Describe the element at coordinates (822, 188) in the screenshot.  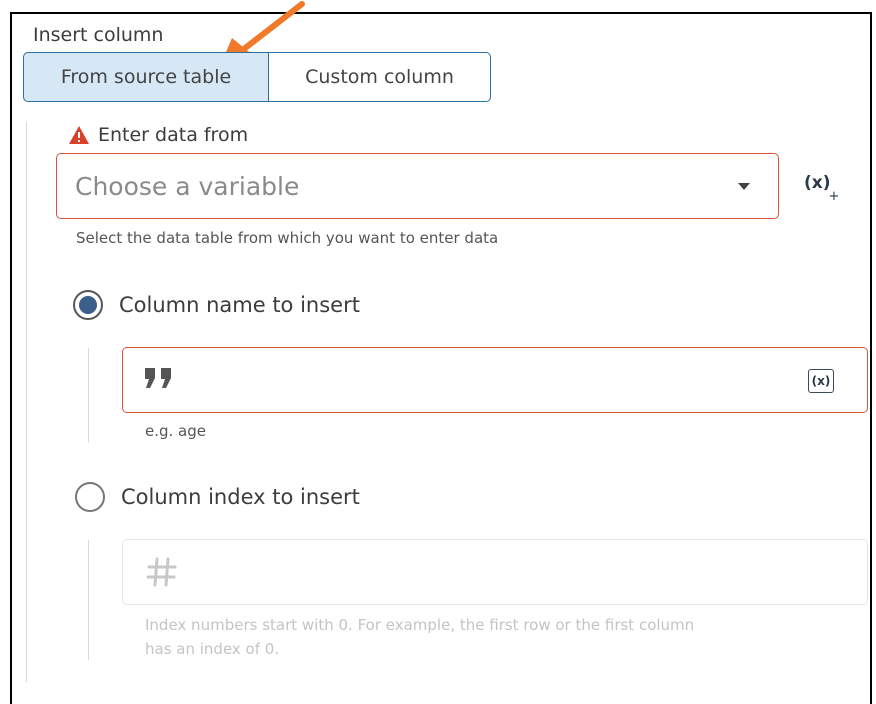
I see `variable-insert-icon: (x)+` at that location.